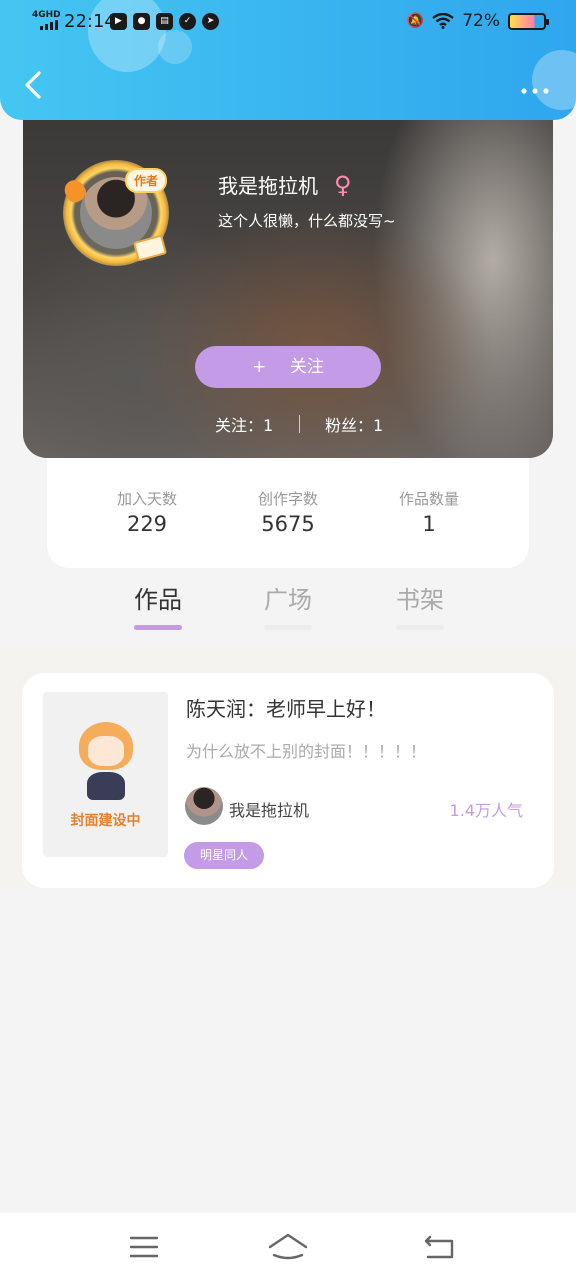 This screenshot has height=1280, width=576. What do you see at coordinates (287, 499) in the screenshot?
I see `stat-label: 创作字数` at bounding box center [287, 499].